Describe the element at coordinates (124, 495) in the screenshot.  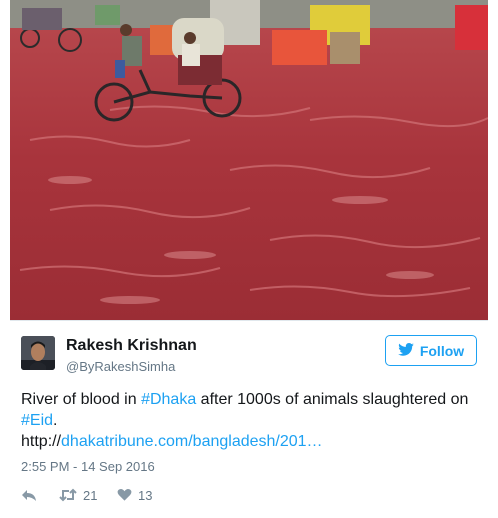
I see `heart-icon` at that location.